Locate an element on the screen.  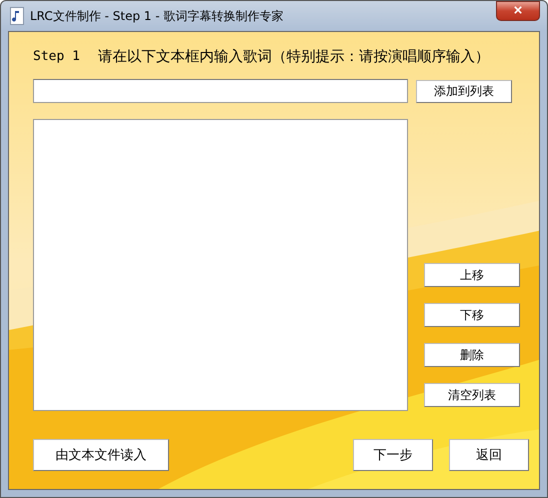
load-from-file-button: 由文本文件读入 is located at coordinates (101, 455).